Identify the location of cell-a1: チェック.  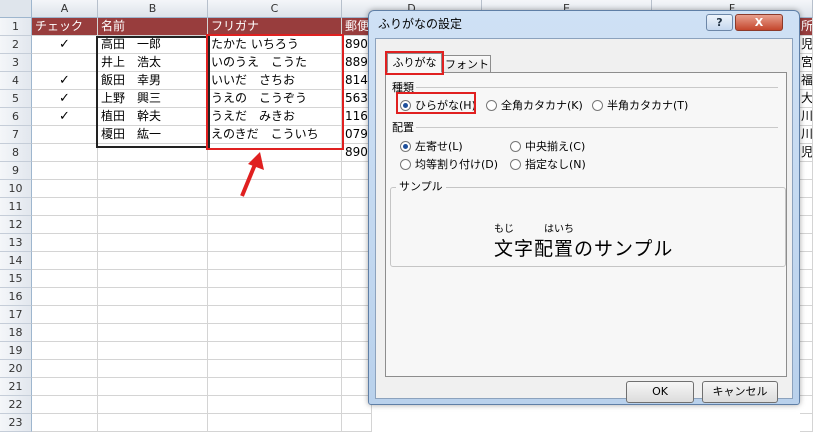
(65, 27).